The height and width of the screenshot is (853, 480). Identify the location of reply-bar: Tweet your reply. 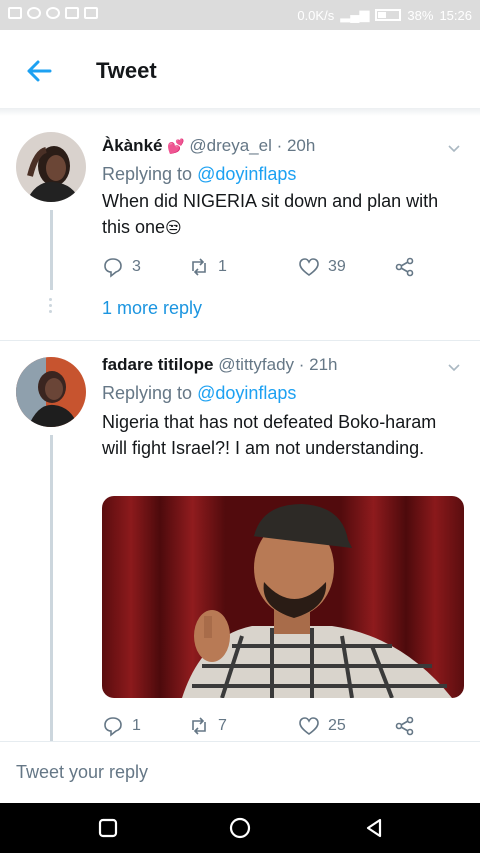
(240, 772).